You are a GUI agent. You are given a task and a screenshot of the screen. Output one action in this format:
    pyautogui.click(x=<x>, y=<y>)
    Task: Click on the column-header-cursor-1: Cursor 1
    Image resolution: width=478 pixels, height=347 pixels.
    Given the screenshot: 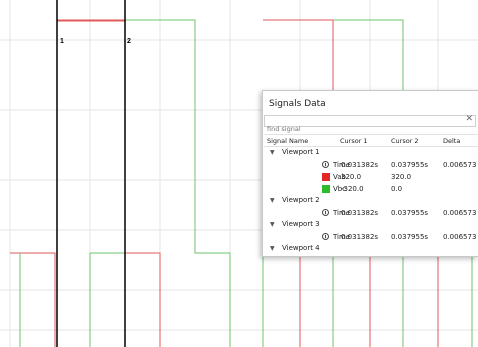 What is the action you would take?
    pyautogui.click(x=354, y=141)
    